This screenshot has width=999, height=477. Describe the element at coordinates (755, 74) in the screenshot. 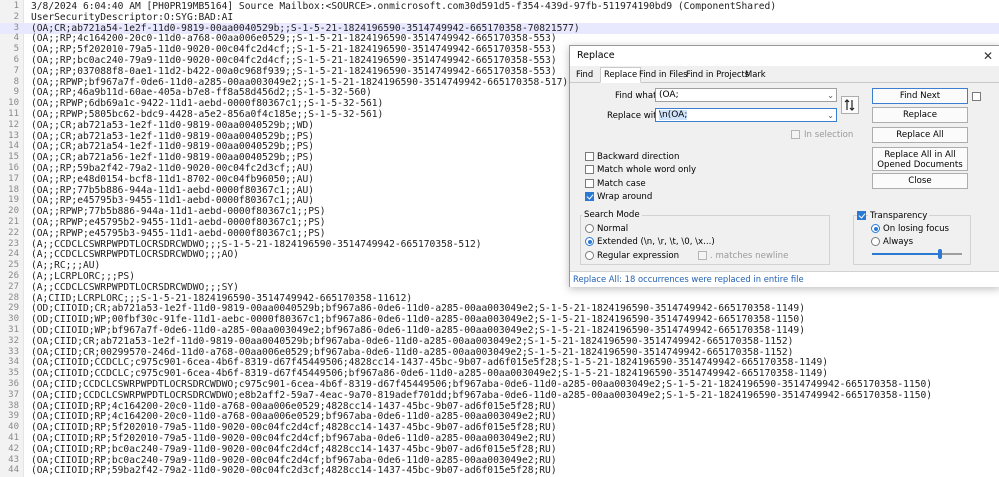

I see `tab-mark: Mark` at that location.